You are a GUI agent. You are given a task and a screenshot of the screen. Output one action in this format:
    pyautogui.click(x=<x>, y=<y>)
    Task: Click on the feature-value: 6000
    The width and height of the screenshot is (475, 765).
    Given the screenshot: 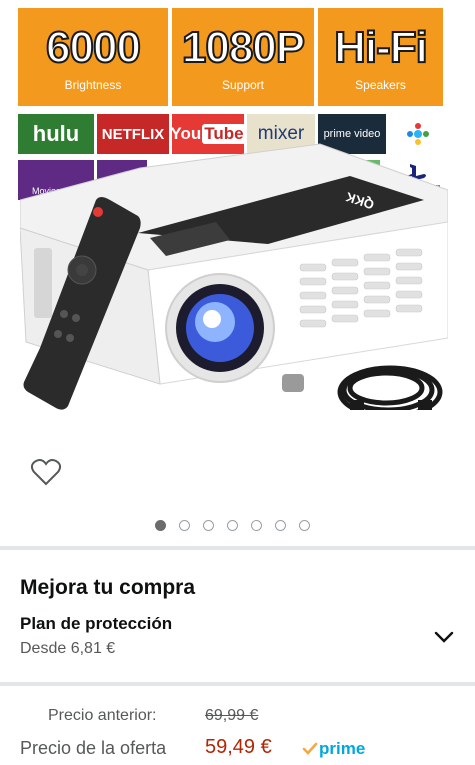 What is the action you would take?
    pyautogui.click(x=93, y=47)
    